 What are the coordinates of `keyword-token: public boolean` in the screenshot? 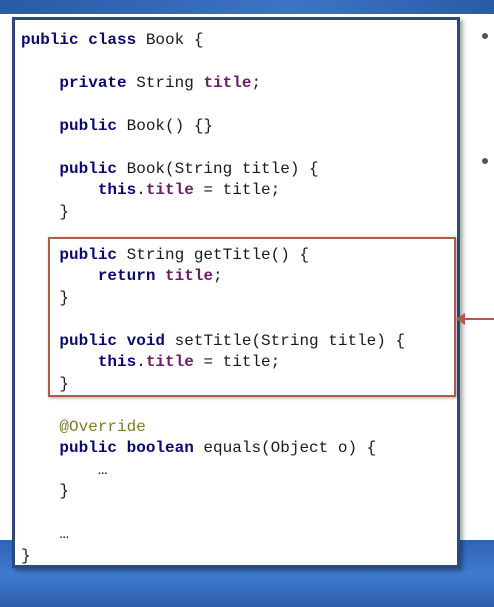 It's located at (126, 448).